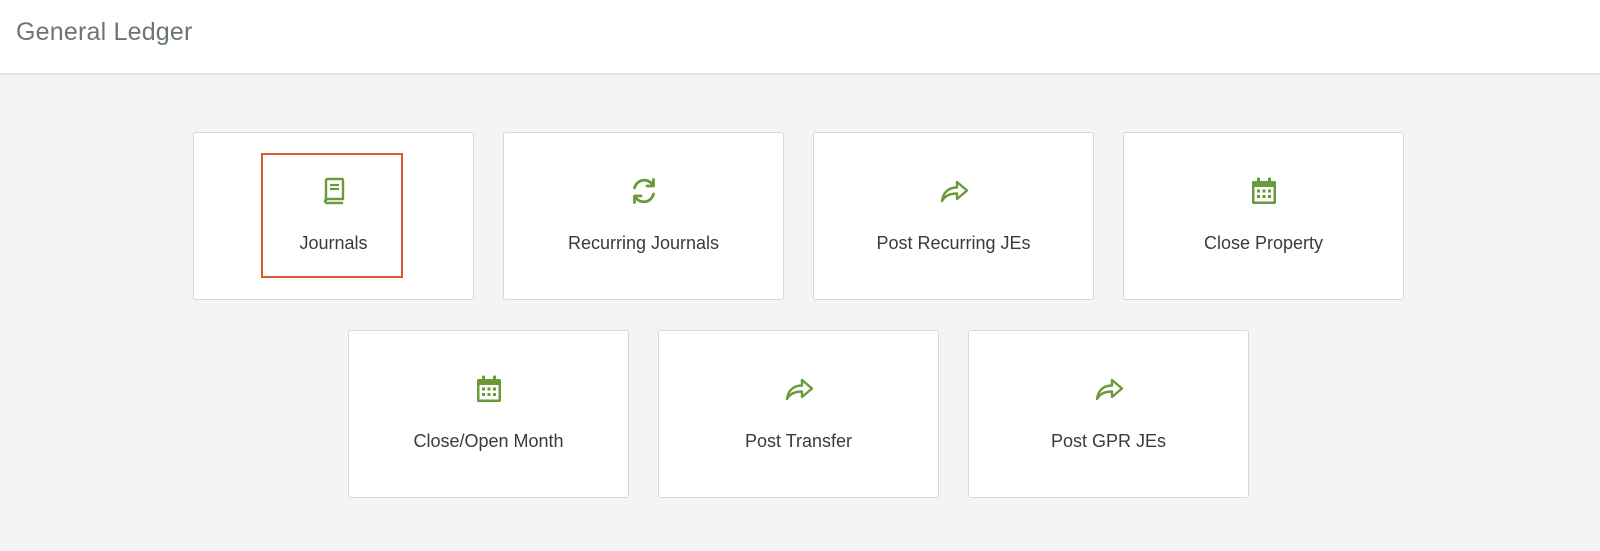  I want to click on tile-label: Recurring Journals, so click(643, 243).